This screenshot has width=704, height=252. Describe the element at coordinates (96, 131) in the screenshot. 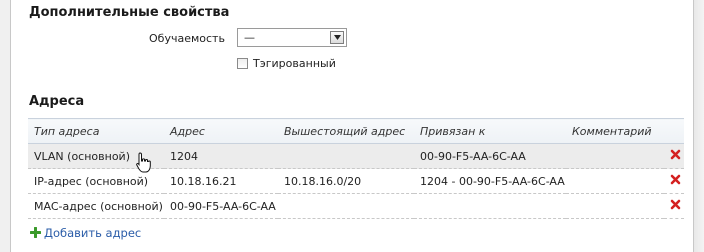

I see `column-header-type: Тип адреса` at that location.